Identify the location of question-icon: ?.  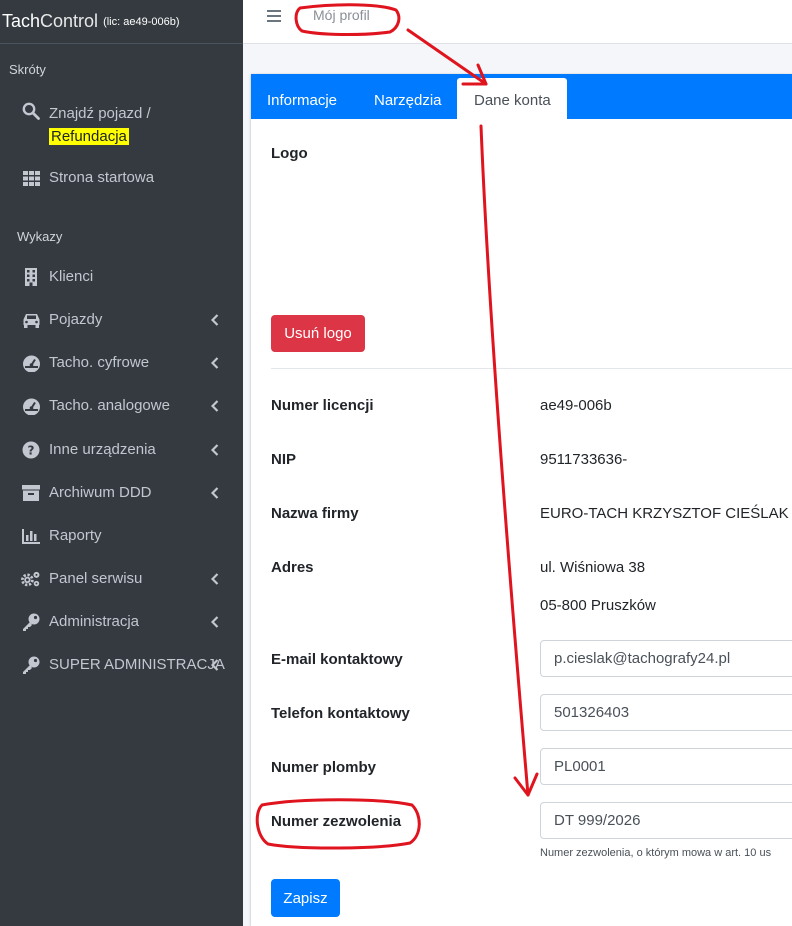
(31, 450).